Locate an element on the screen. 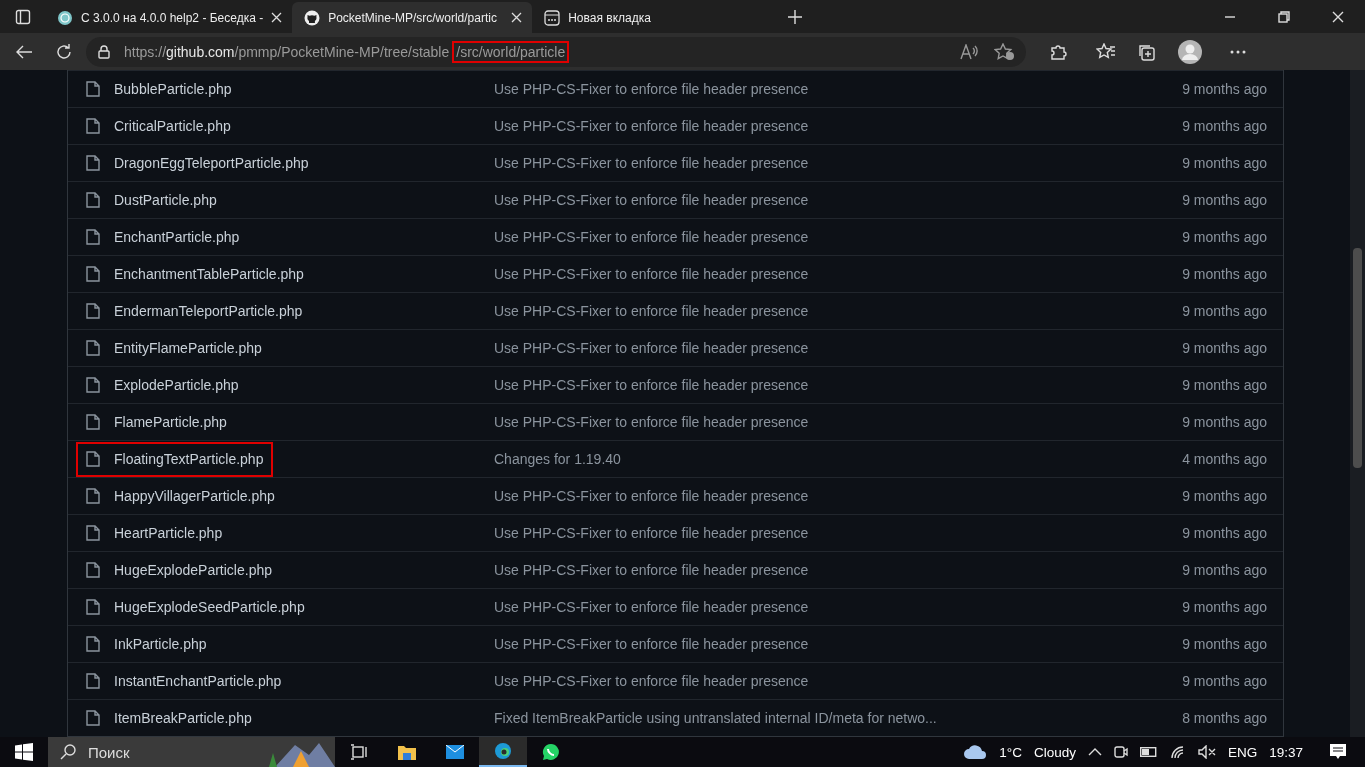 Image resolution: width=1365 pixels, height=767 pixels. chevron-up-icon is located at coordinates (1094, 752).